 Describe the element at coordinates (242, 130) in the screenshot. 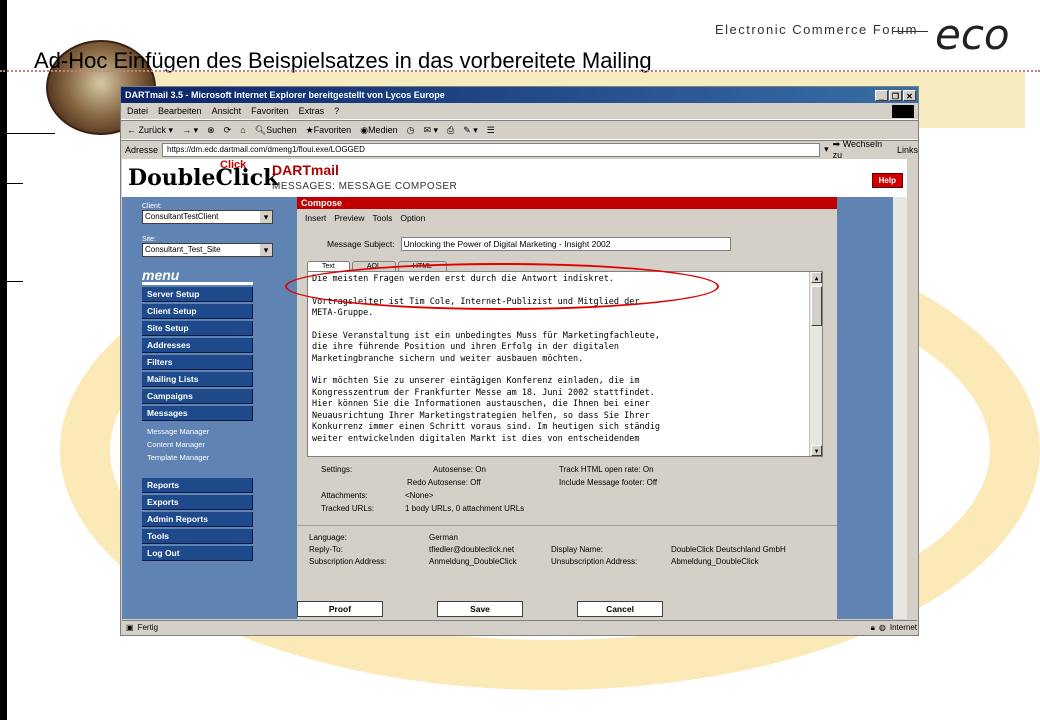

I see `home-icon: ⌂` at that location.